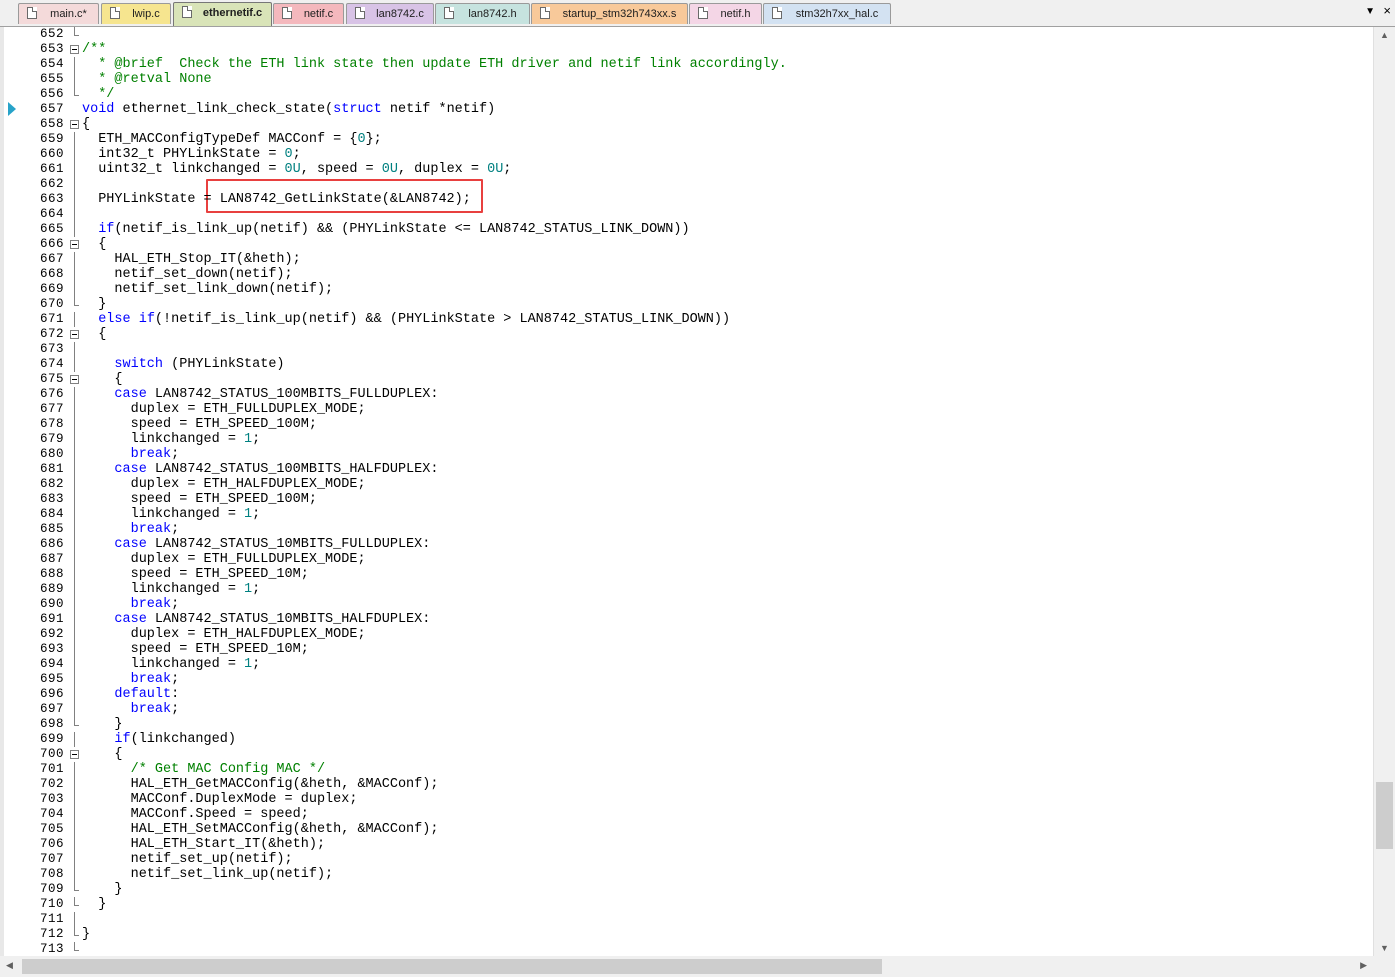 The image size is (1395, 977). Describe the element at coordinates (686, 409) in the screenshot. I see `code-line-677: 677 duplex = ETH_FULLDUPLEX_MODE;` at that location.